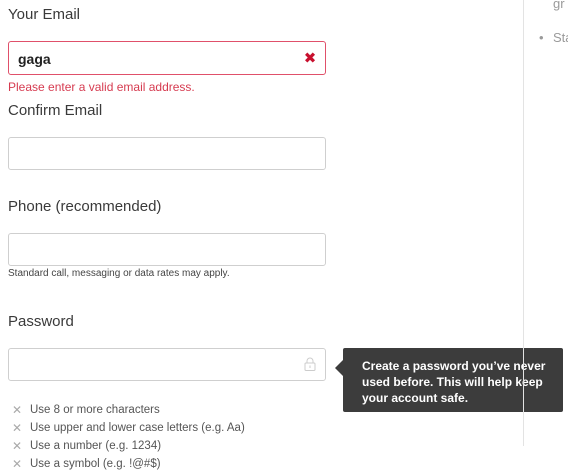 This screenshot has height=476, width=568. What do you see at coordinates (167, 364) in the screenshot?
I see `password-field` at bounding box center [167, 364].